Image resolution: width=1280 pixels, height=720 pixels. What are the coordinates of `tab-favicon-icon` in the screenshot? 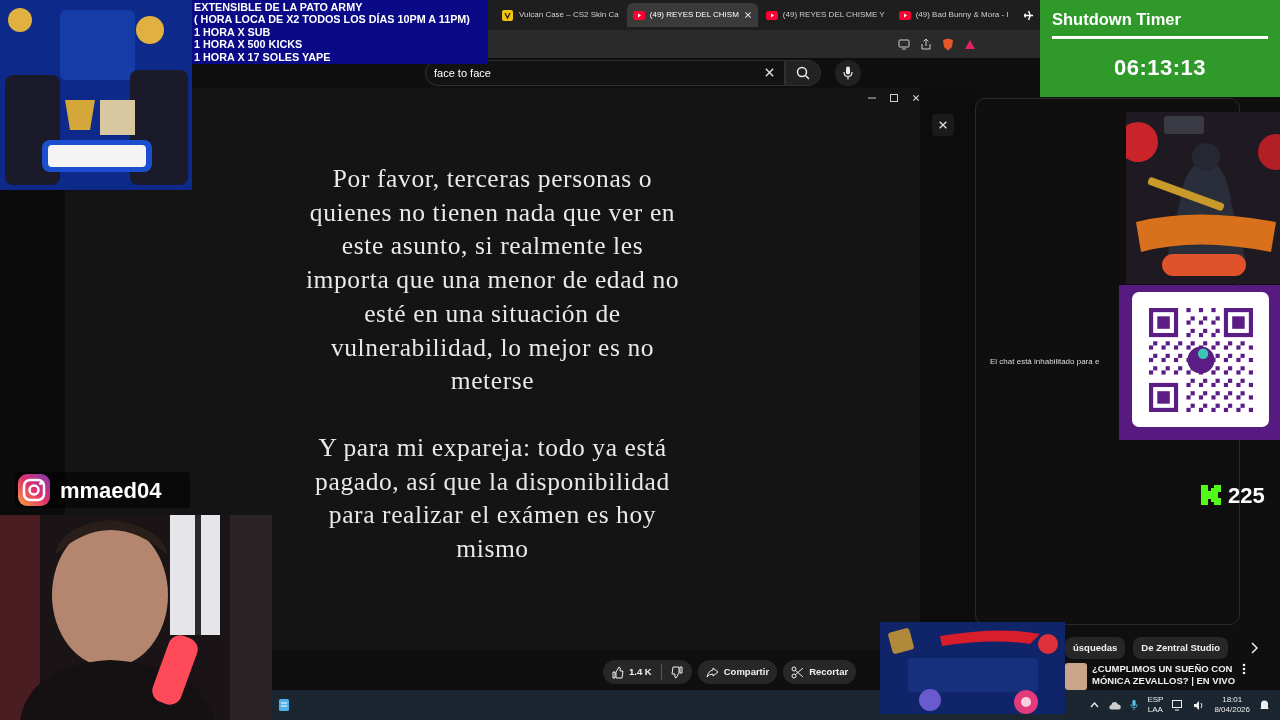 It's located at (508, 15).